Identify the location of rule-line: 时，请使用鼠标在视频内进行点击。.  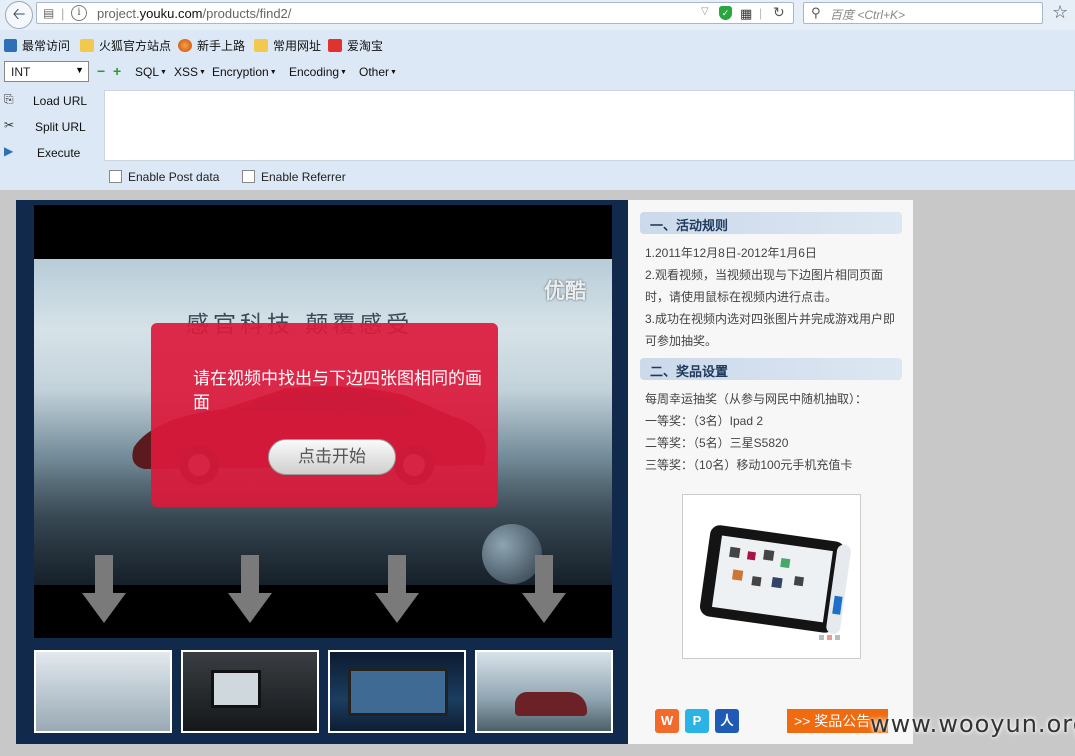
(741, 297).